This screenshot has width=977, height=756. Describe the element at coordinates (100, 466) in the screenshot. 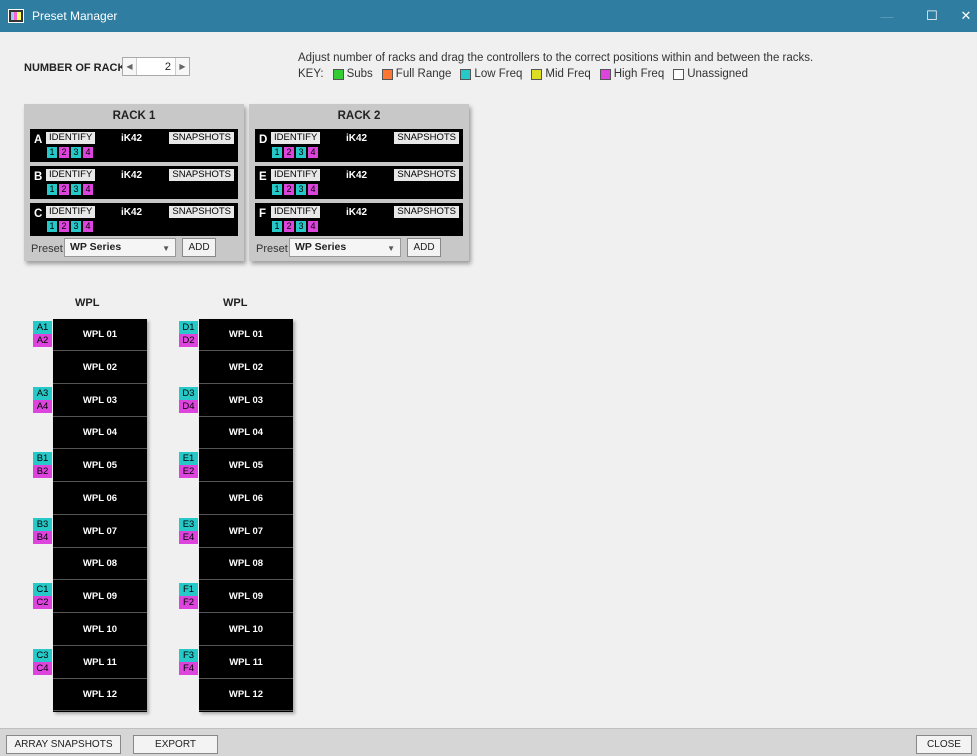

I see `speaker-row: WPL 05` at that location.